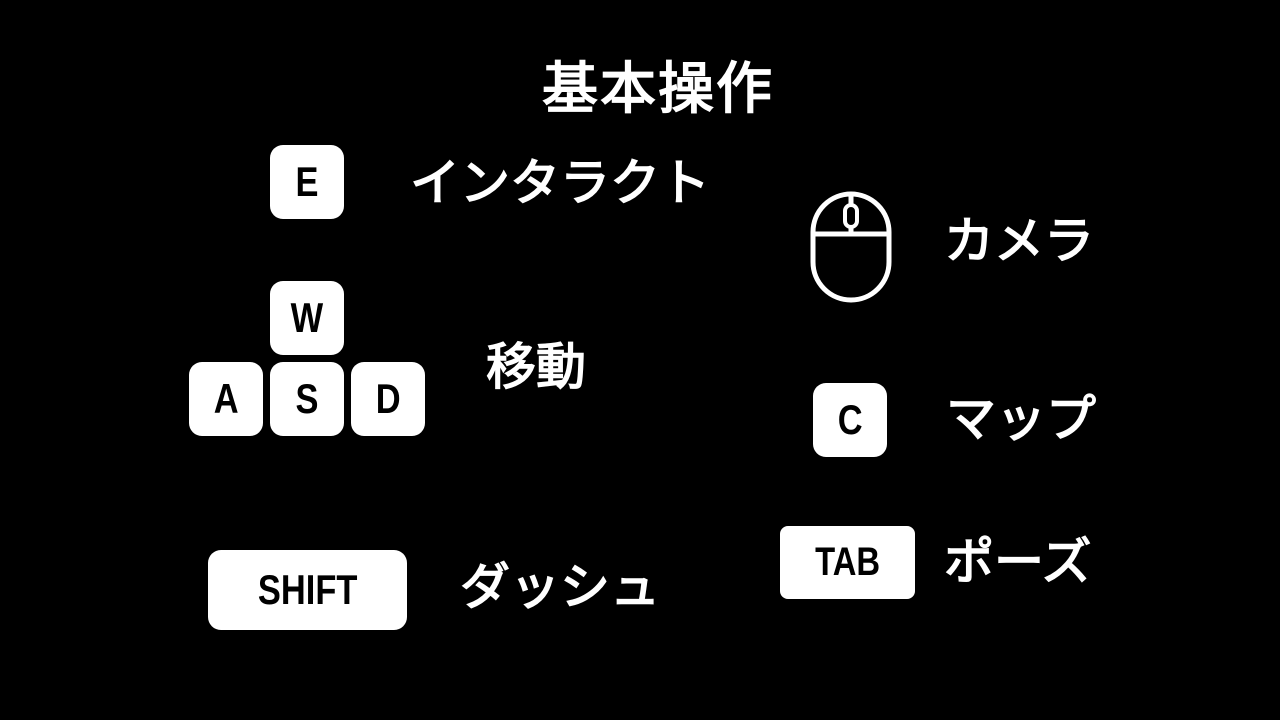 This screenshot has height=720, width=1280. I want to click on key-a: A, so click(226, 399).